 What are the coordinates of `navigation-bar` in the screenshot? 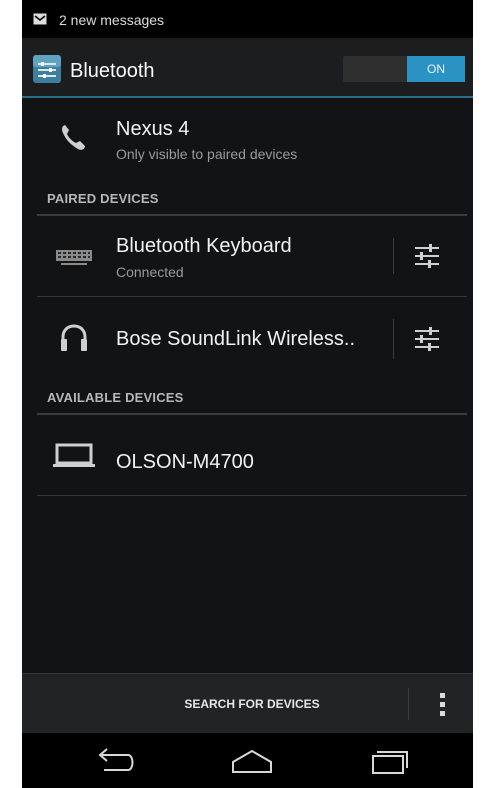 It's located at (247, 760).